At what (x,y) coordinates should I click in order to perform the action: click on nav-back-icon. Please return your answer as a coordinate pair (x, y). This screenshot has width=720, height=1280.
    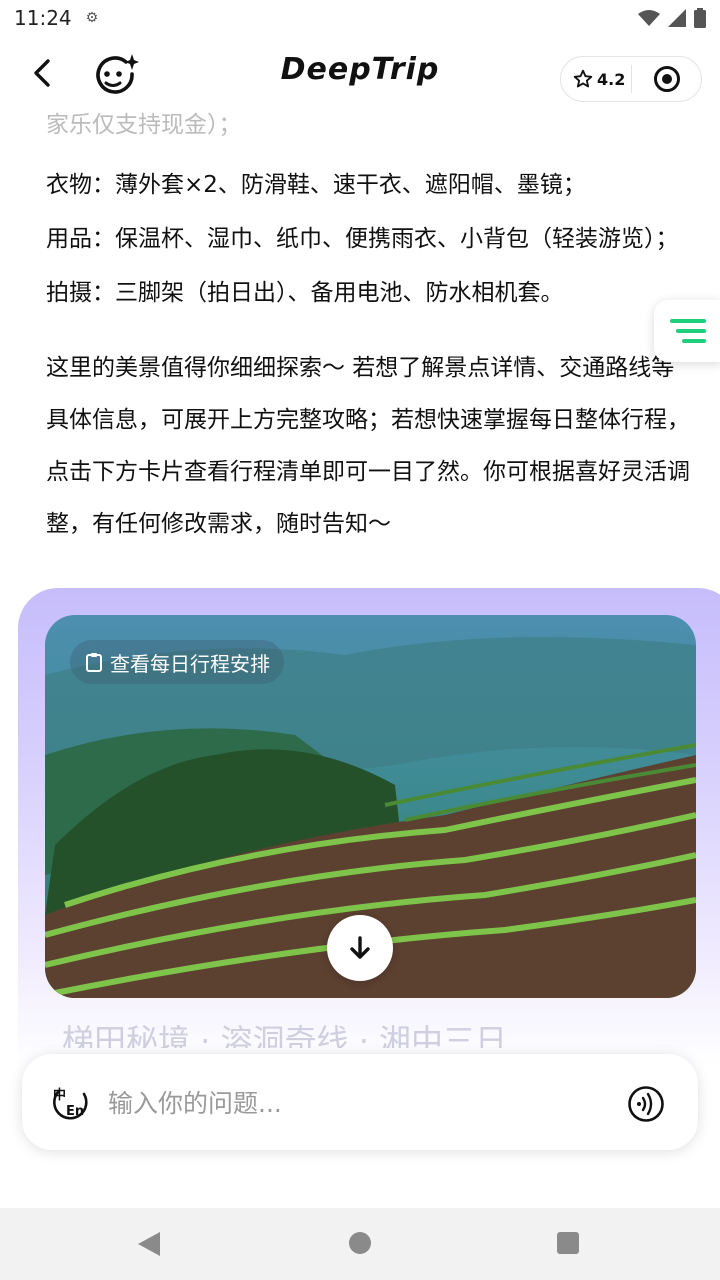
    Looking at the image, I should click on (149, 1244).